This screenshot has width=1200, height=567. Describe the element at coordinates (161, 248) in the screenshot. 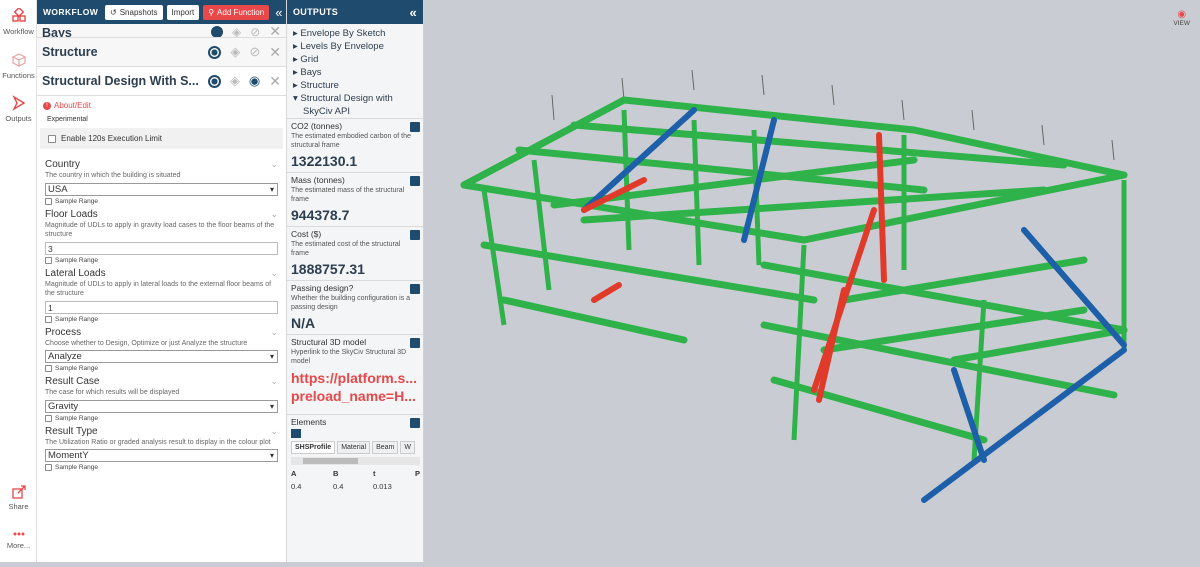

I see `floor-loads-input: 3` at that location.